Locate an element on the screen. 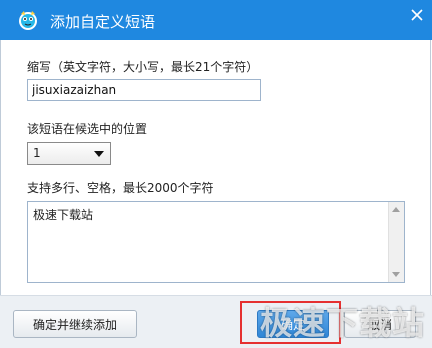 The image size is (432, 348). dialog-title: 添加自定义短语 is located at coordinates (103, 22).